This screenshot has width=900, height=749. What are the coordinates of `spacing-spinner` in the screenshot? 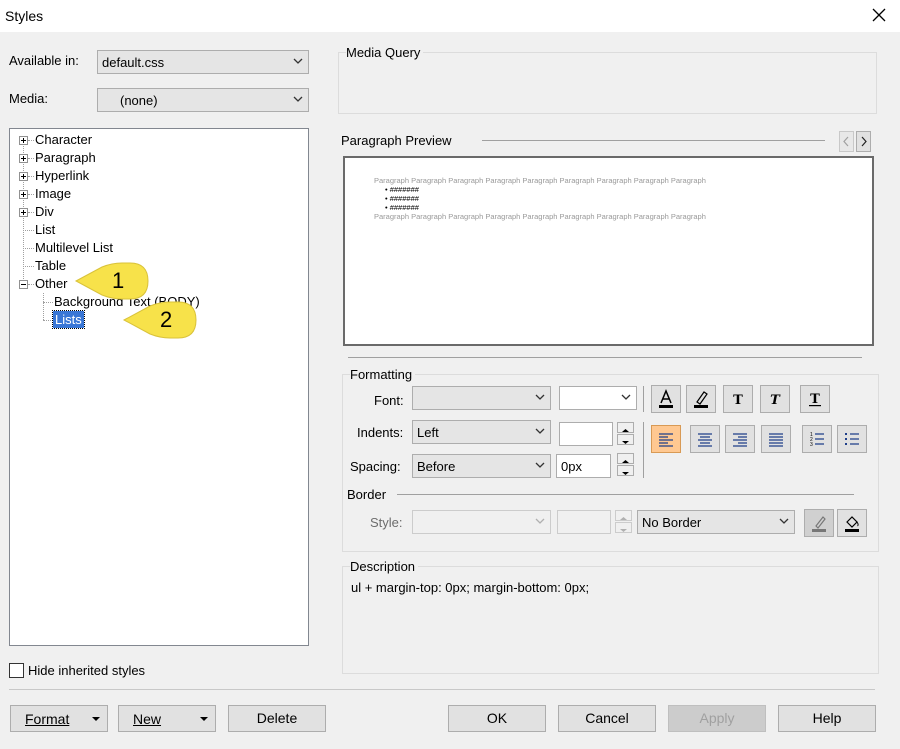 It's located at (625, 465).